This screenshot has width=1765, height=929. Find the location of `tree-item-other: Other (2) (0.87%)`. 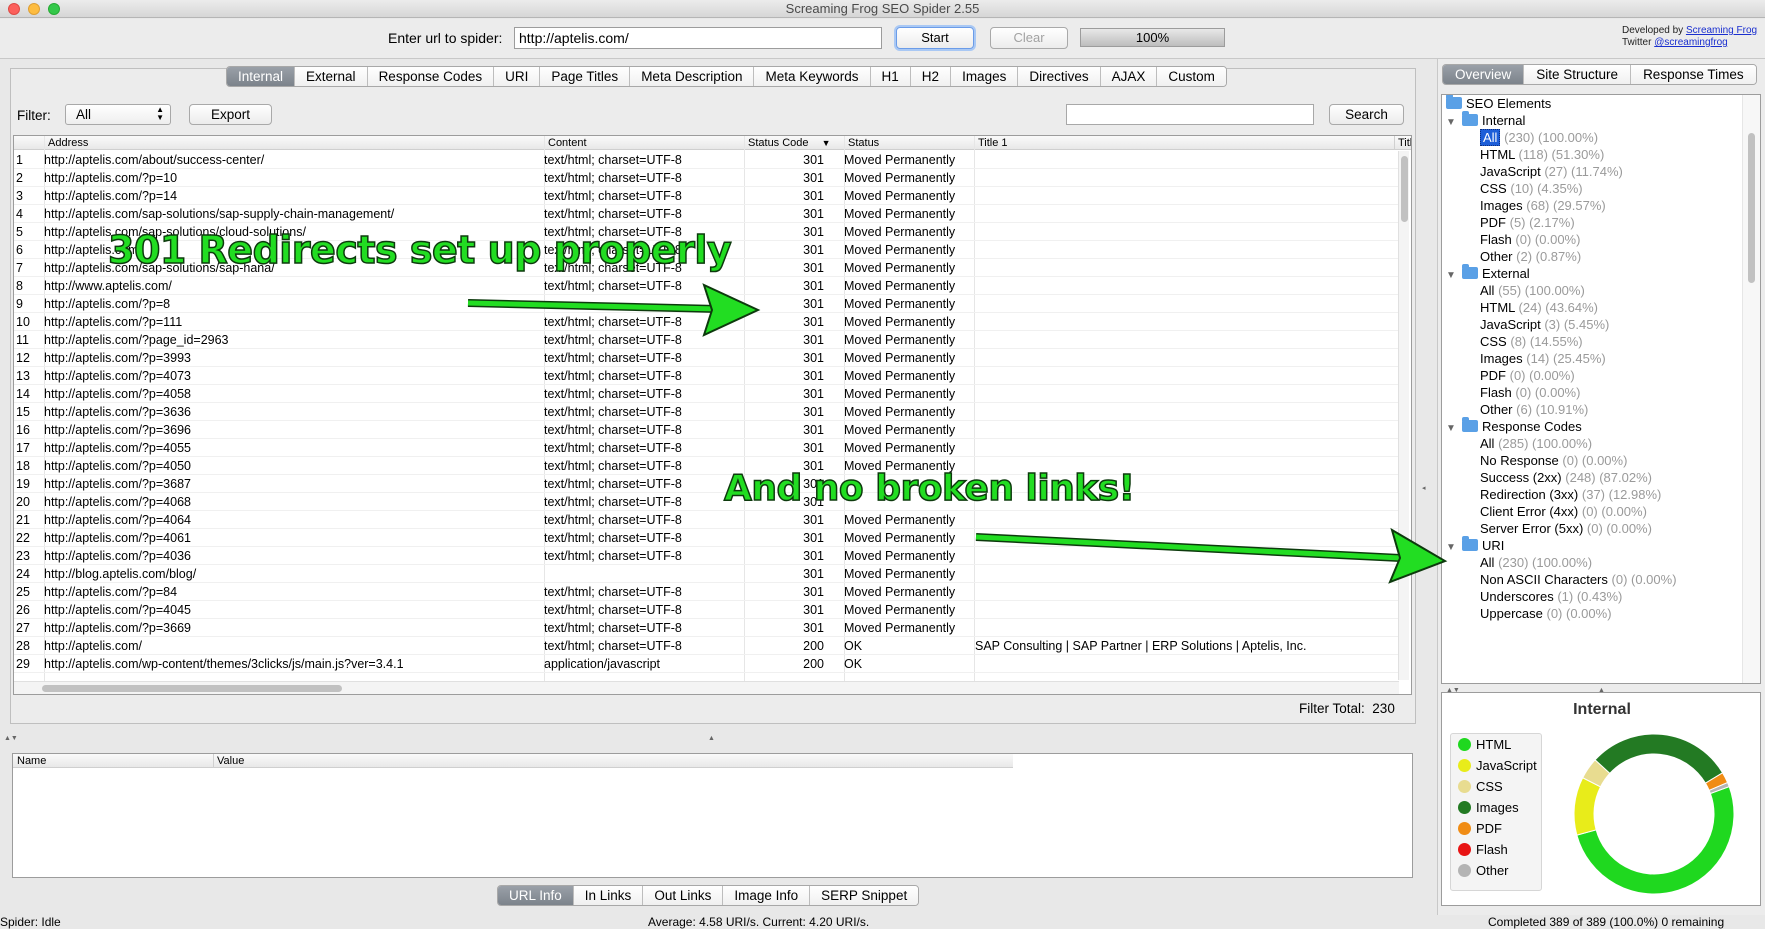

tree-item-other: Other (2) (0.87%) is located at coordinates (1530, 257).